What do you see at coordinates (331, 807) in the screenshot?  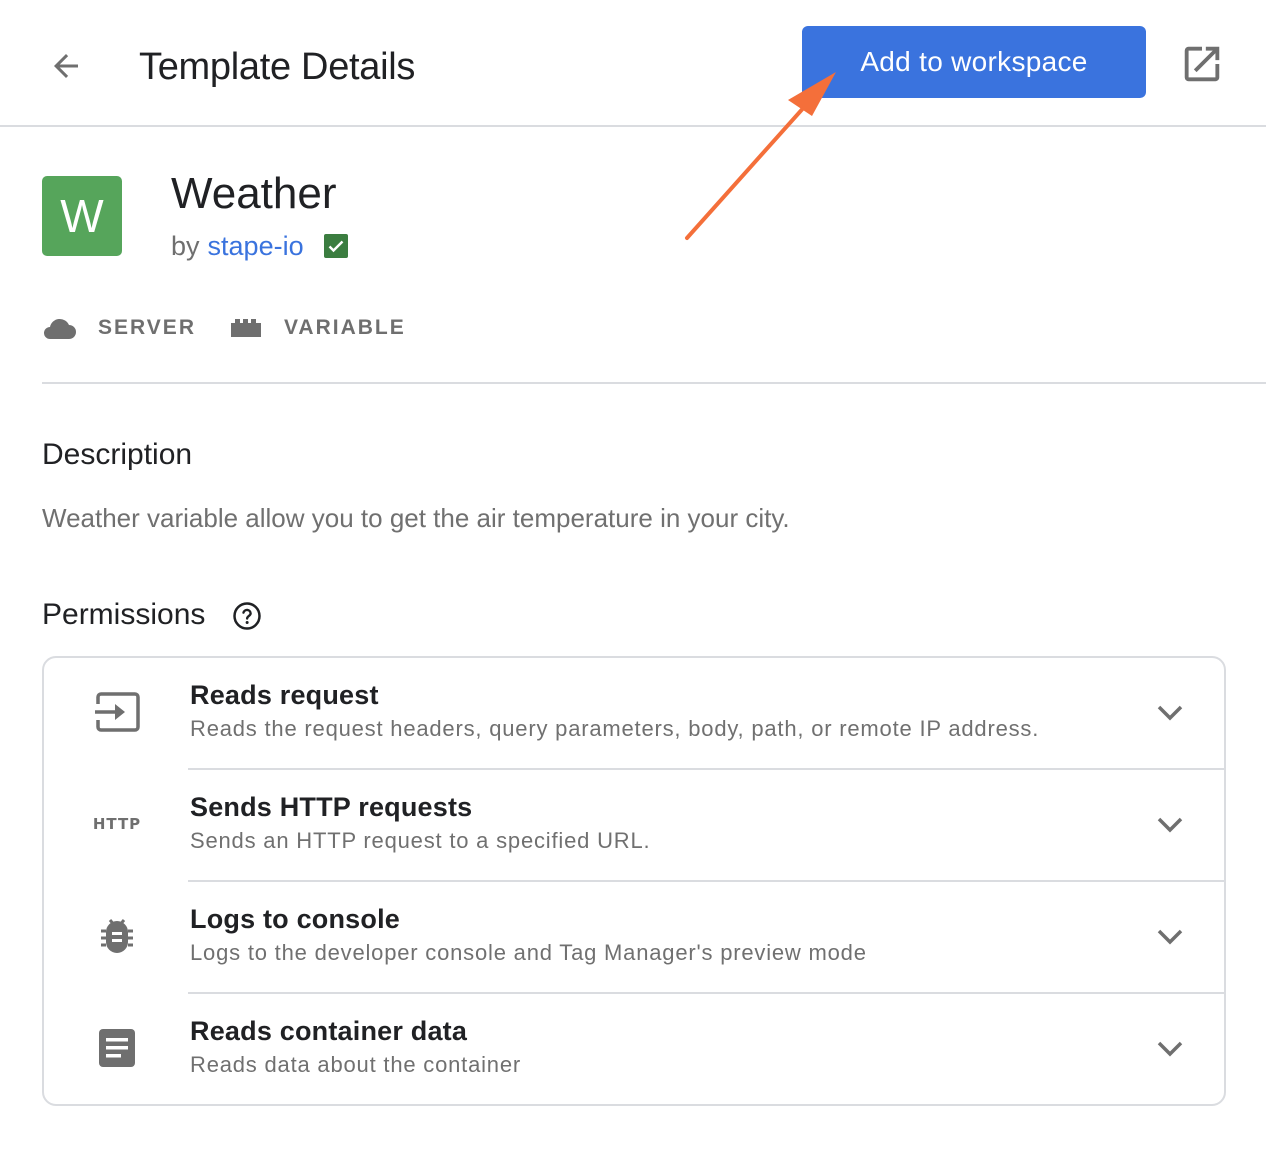 I see `permission-title: Sends HTTP requests` at bounding box center [331, 807].